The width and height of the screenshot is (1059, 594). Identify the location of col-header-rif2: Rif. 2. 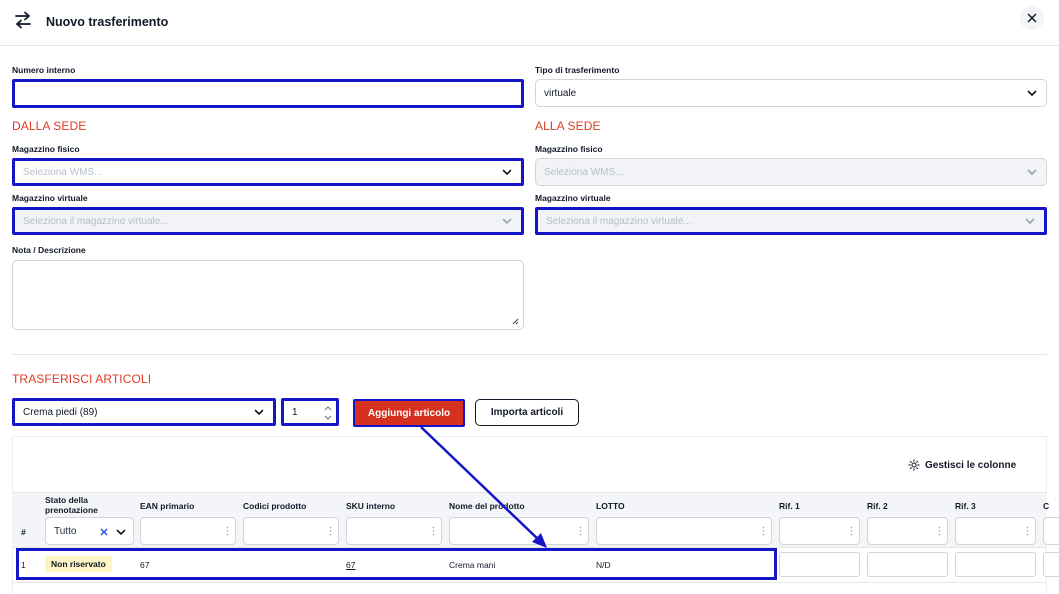
(877, 506).